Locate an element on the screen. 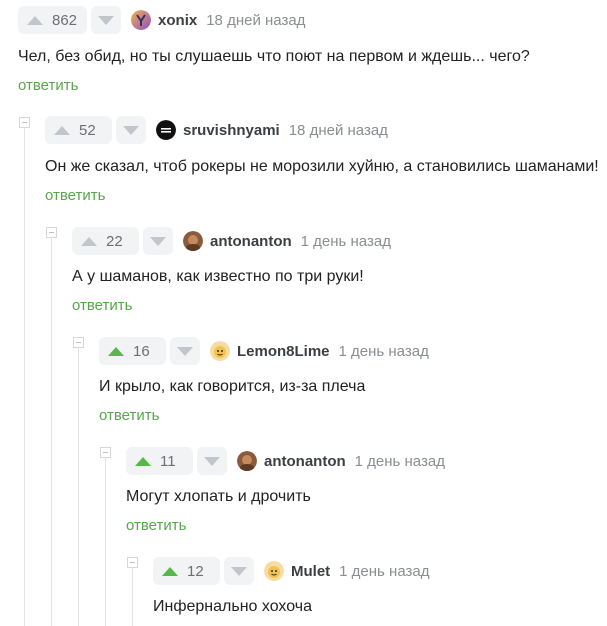 This screenshot has width=607, height=626. comment-rating: 862 is located at coordinates (65, 20).